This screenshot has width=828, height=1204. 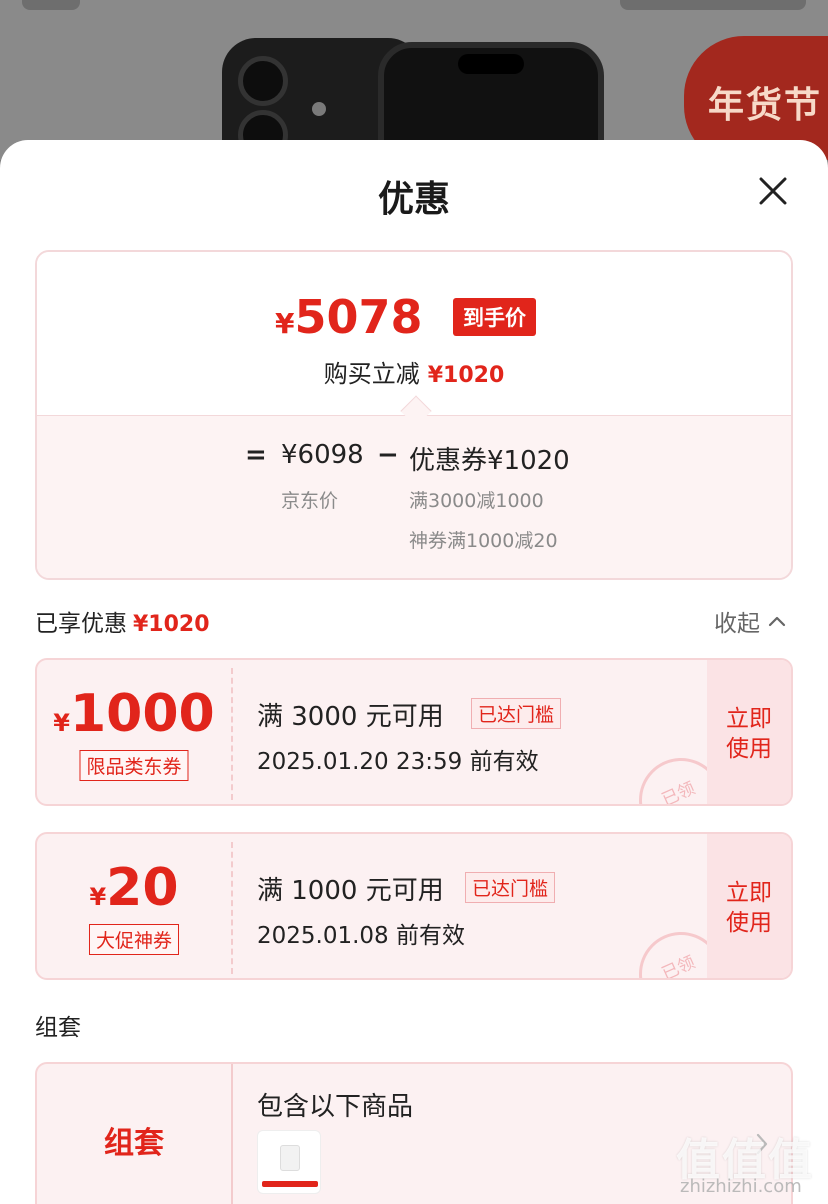 I want to click on jd-price: ¥6098, so click(x=322, y=455).